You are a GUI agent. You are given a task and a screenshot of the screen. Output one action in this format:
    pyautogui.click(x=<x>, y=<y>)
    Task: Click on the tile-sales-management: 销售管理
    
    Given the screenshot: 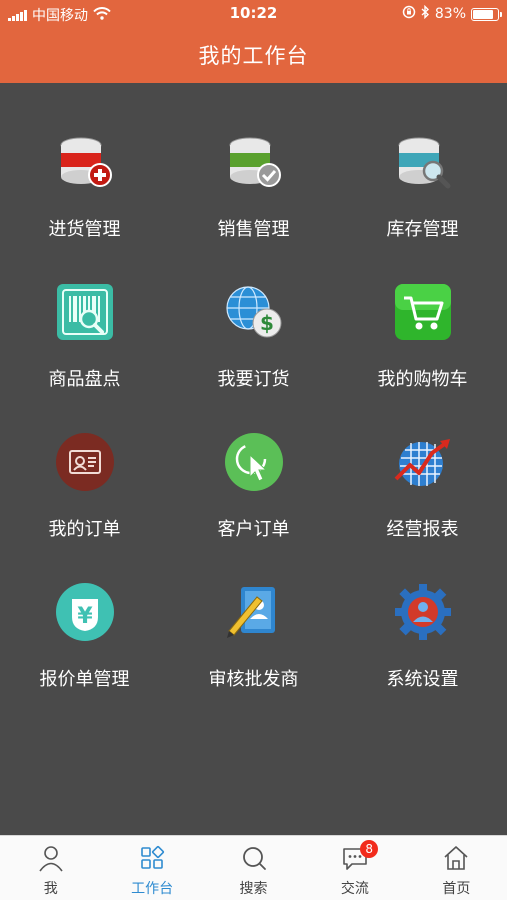 What is the action you would take?
    pyautogui.click(x=253, y=161)
    